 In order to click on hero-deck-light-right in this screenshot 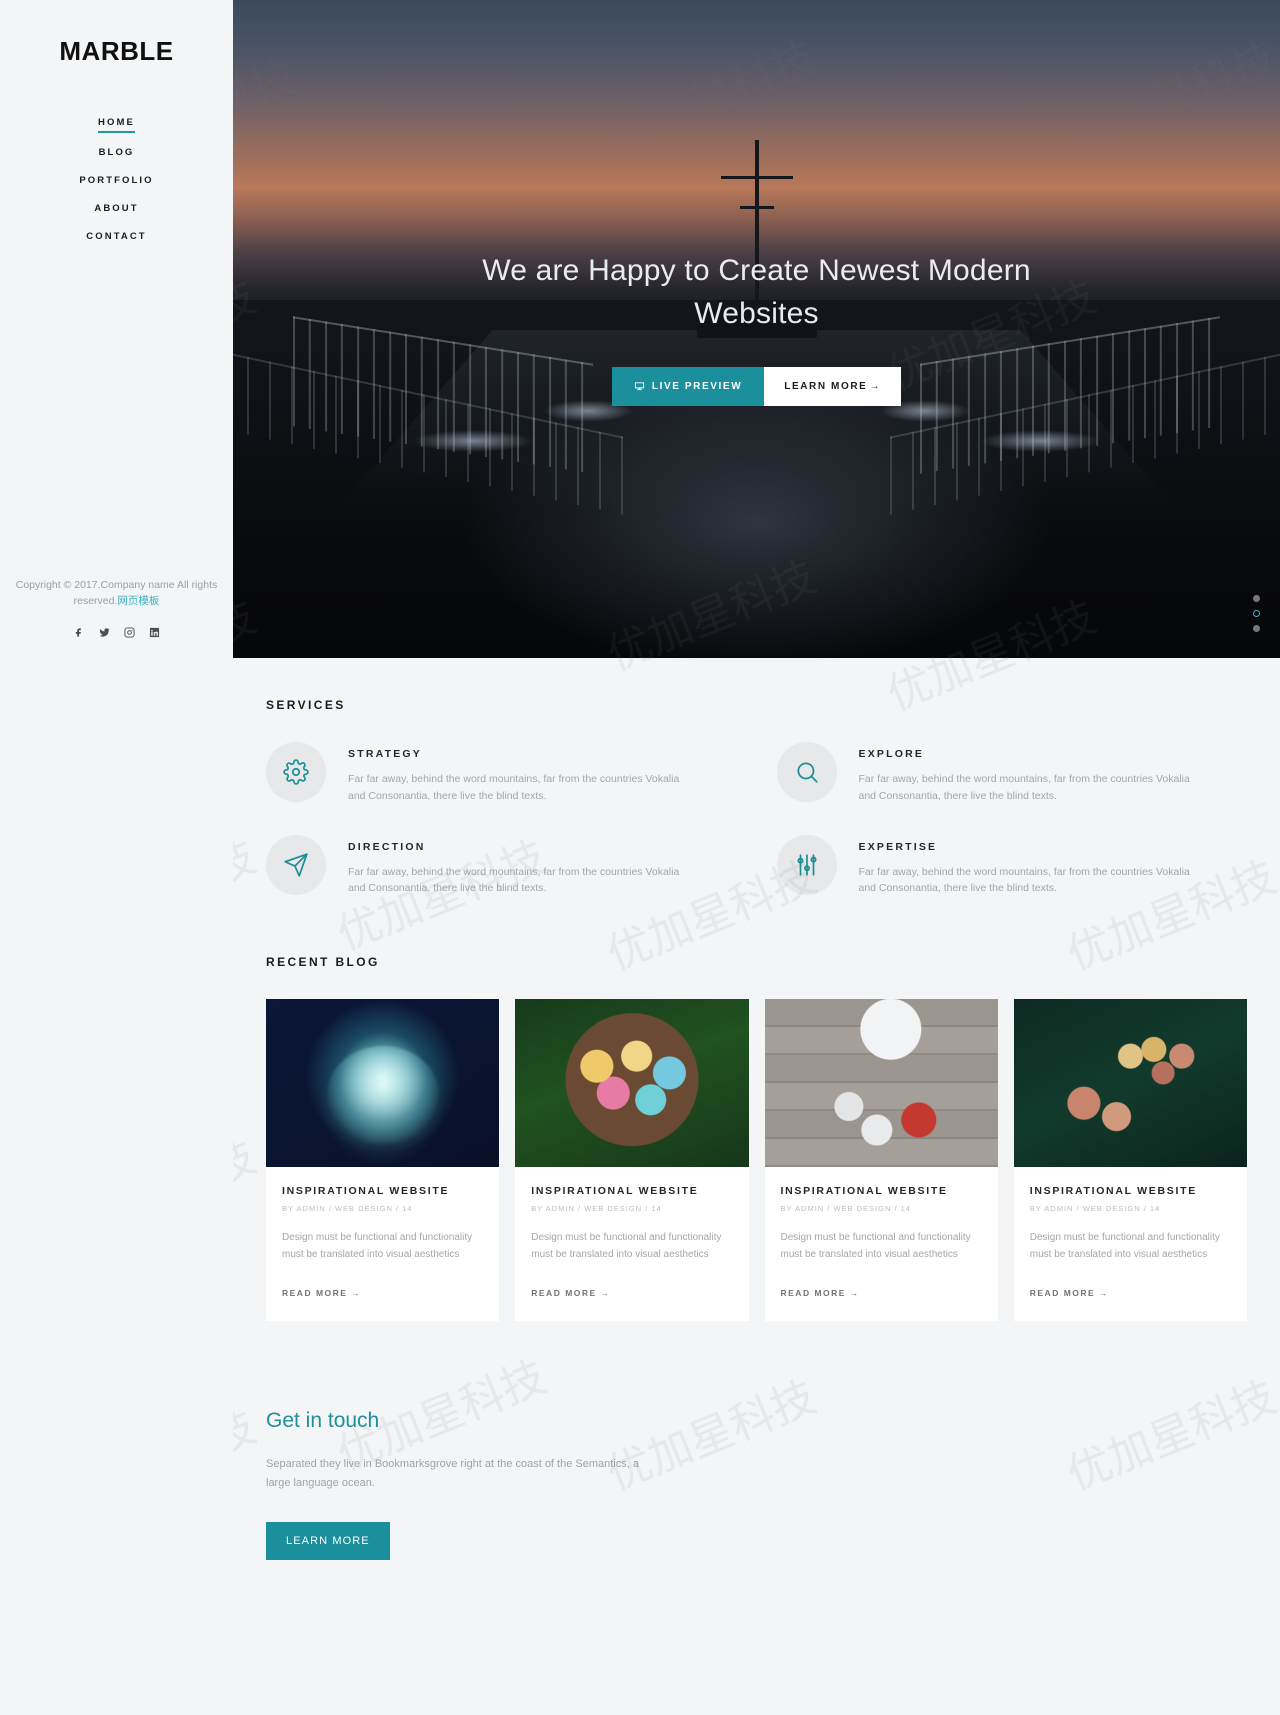, I will do `click(1040, 441)`.